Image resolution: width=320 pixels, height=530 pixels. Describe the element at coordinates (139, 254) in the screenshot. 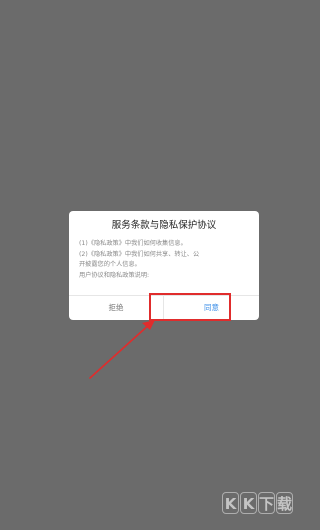

I see `dialog-body-line: (2)《隐私政策》中我们如何共享、转让、公` at that location.